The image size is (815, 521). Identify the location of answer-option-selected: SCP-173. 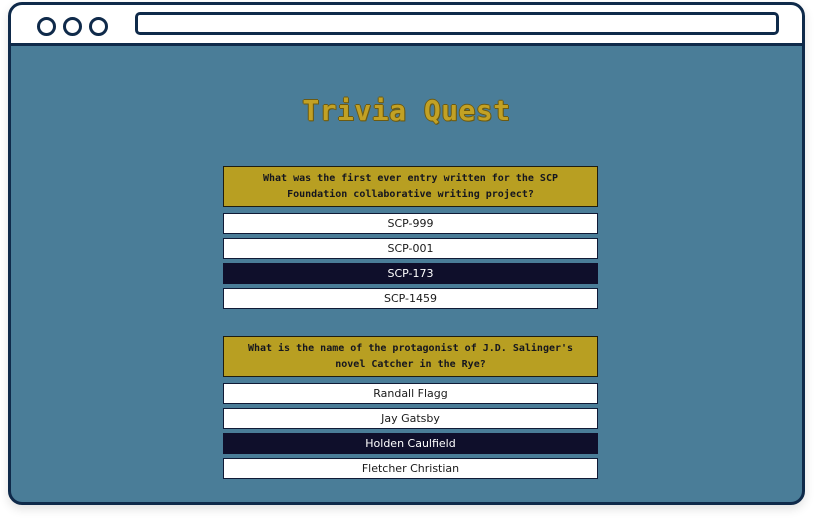
(410, 273).